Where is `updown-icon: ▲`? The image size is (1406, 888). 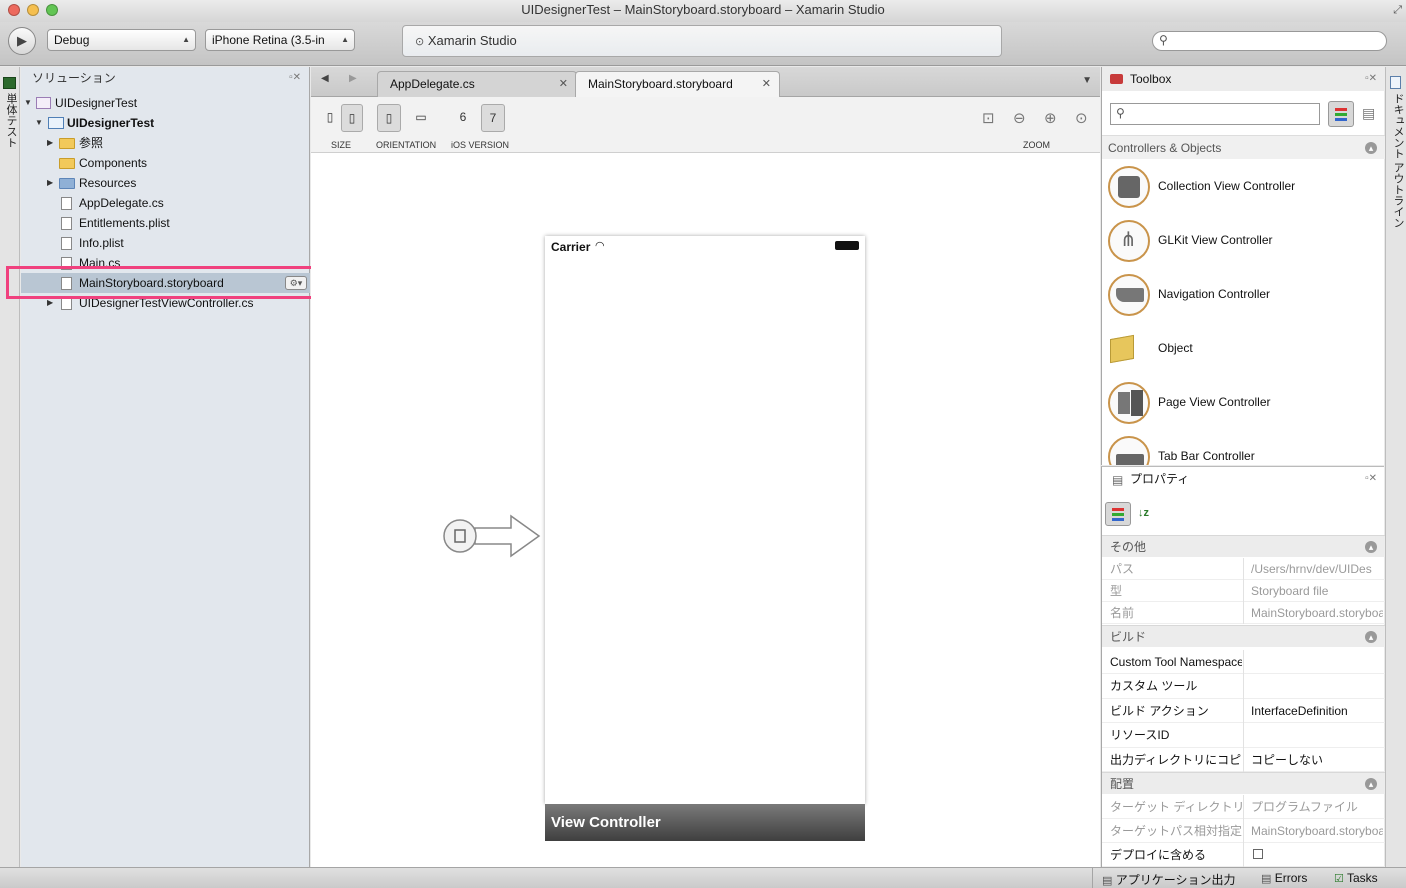
updown-icon: ▲ is located at coordinates (345, 39).